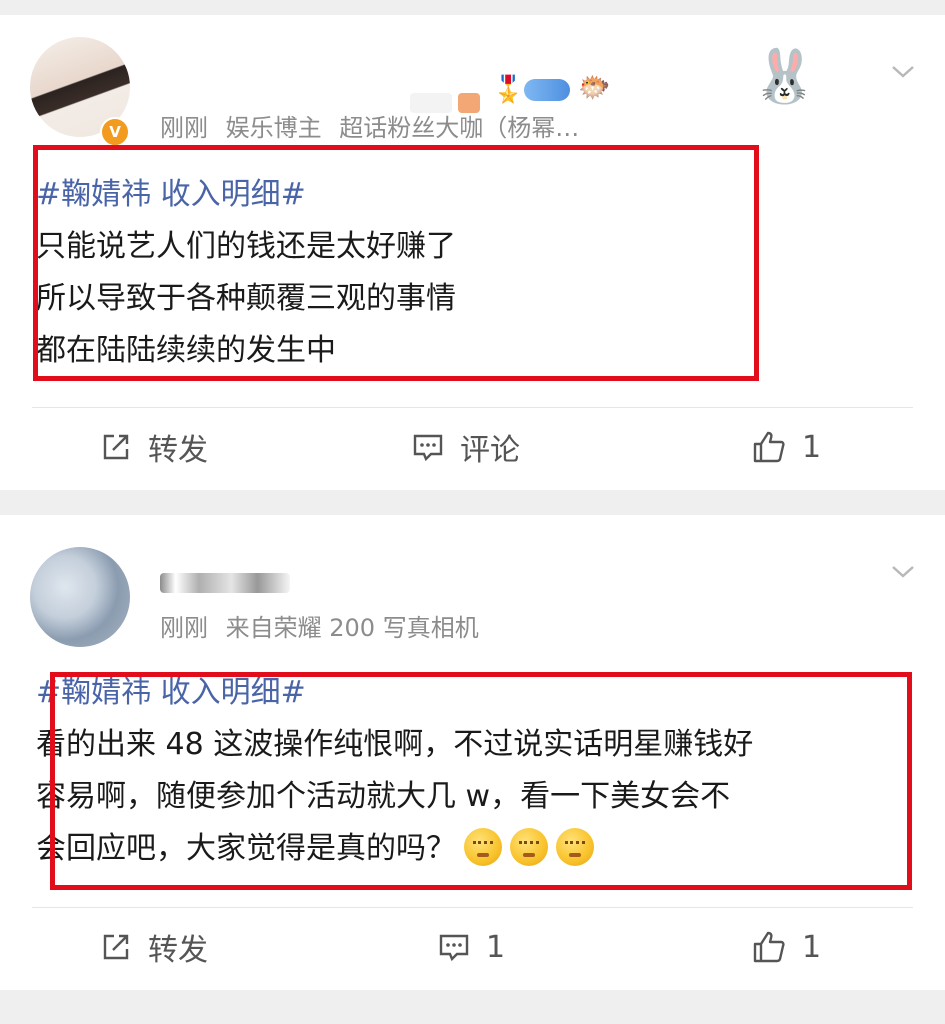 The image size is (945, 1024). I want to click on user-role: 娱乐博主, so click(273, 128).